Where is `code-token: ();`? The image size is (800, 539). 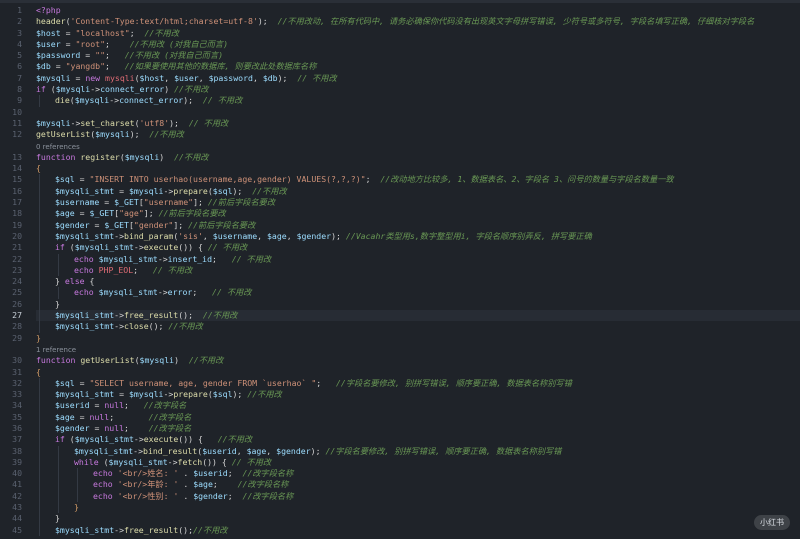 code-token: (); is located at coordinates (190, 315).